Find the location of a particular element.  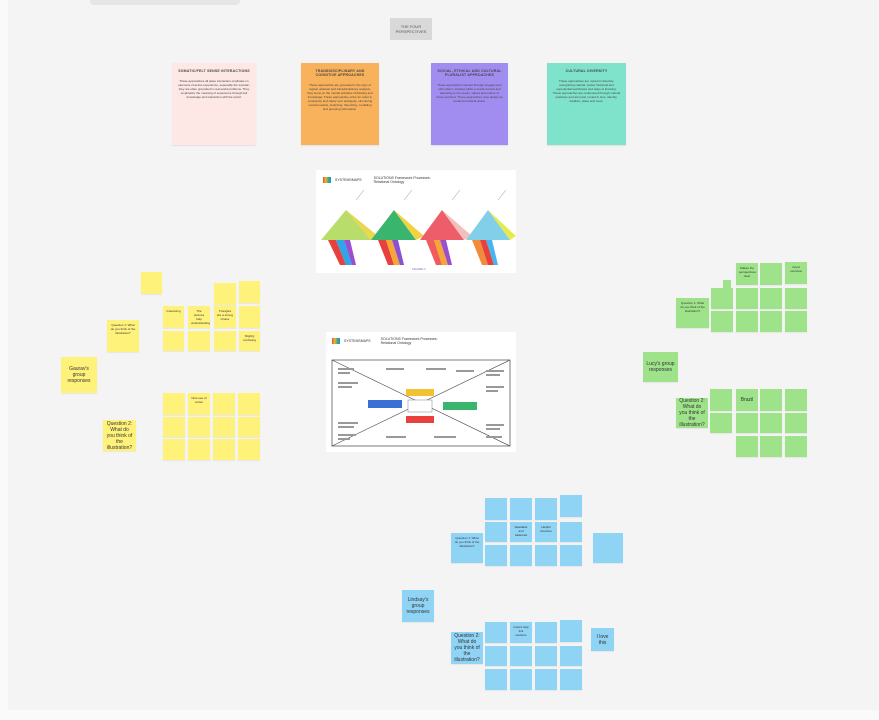

sticky-note: Helpful structure is located at coordinates (546, 532).